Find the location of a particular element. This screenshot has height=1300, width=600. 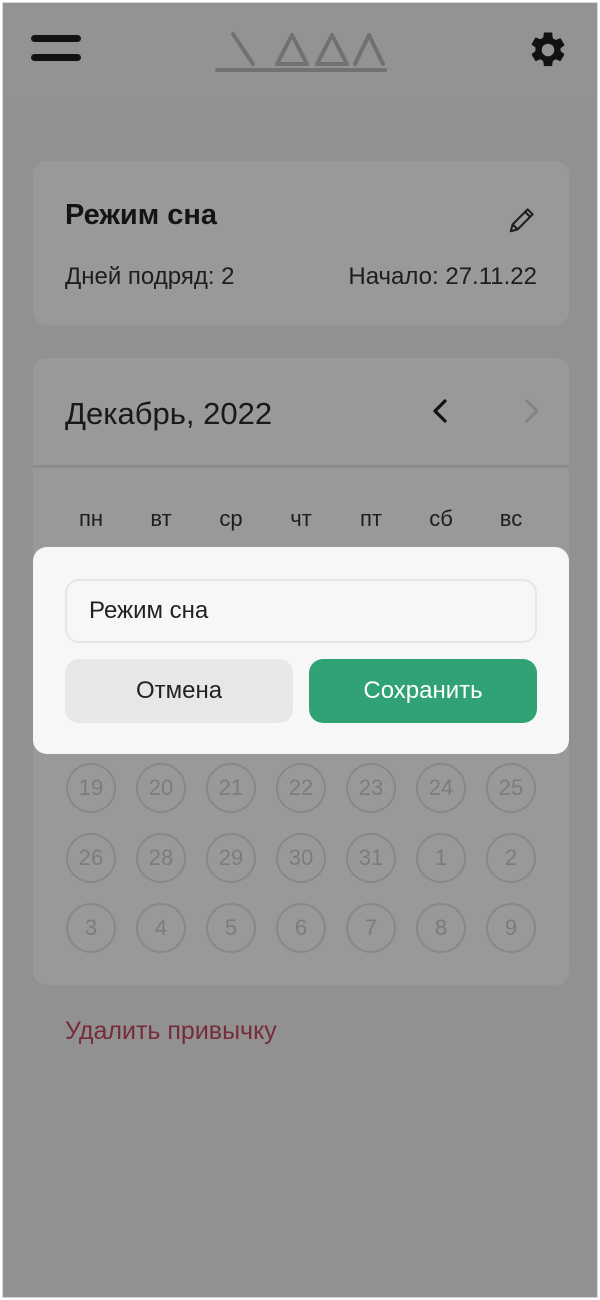

save-button: Сохранить is located at coordinates (423, 691).